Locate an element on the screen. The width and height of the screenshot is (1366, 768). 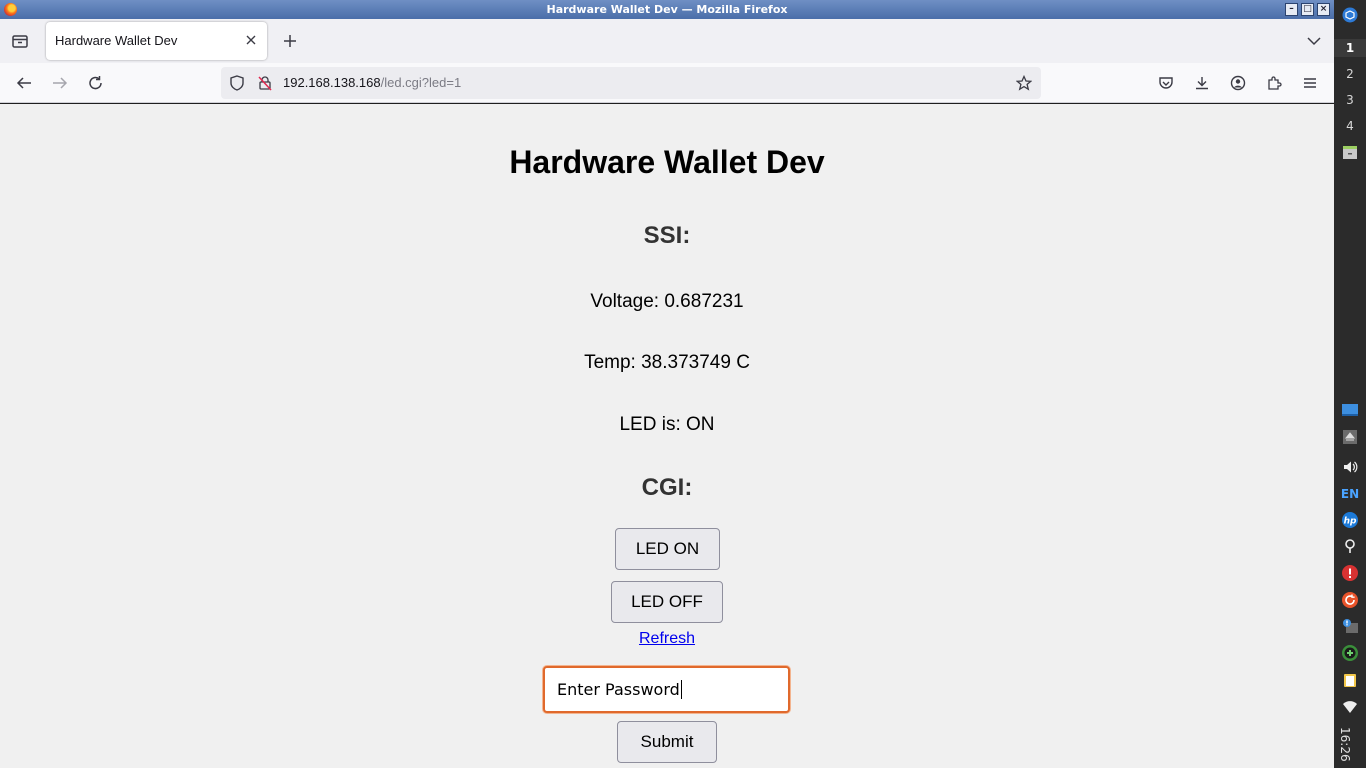
password-input: Enter Password is located at coordinates (666, 689).